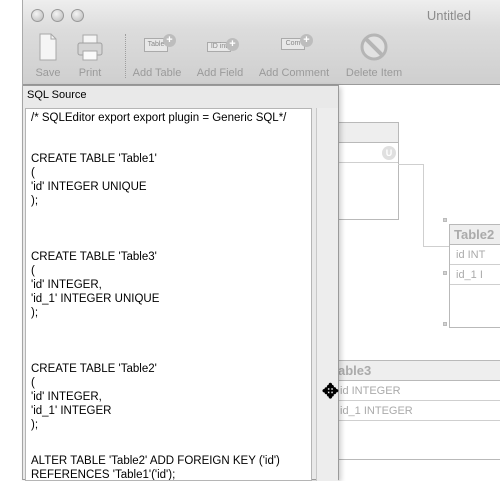 This screenshot has width=500, height=481. Describe the element at coordinates (475, 235) in the screenshot. I see `table2-header: Table2` at that location.